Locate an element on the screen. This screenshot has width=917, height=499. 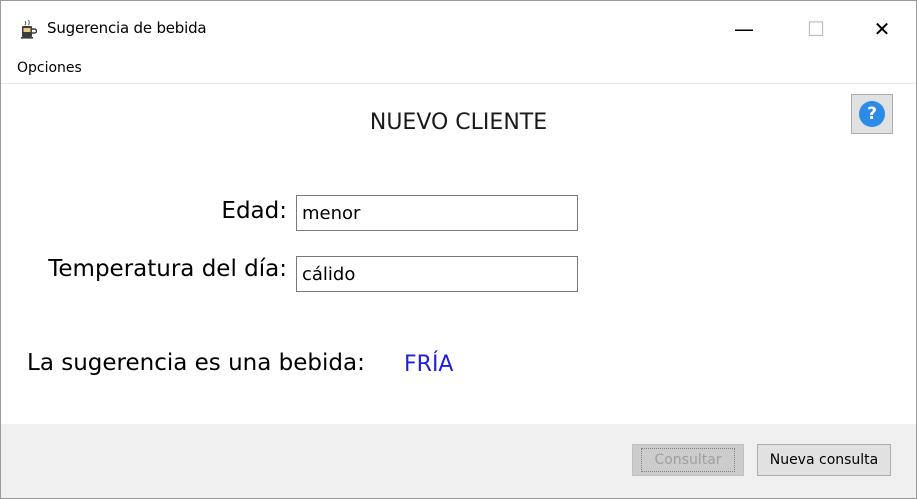
page-title: NUEVO CLIENTE is located at coordinates (458, 122).